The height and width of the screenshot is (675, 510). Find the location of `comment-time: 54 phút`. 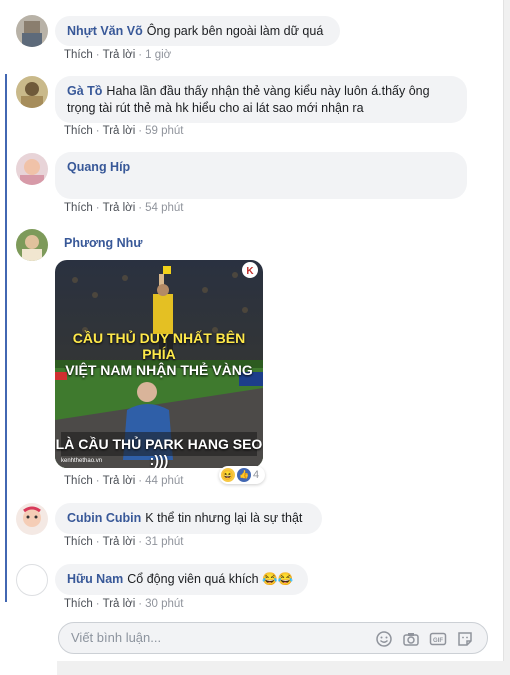

comment-time: 54 phút is located at coordinates (164, 208).